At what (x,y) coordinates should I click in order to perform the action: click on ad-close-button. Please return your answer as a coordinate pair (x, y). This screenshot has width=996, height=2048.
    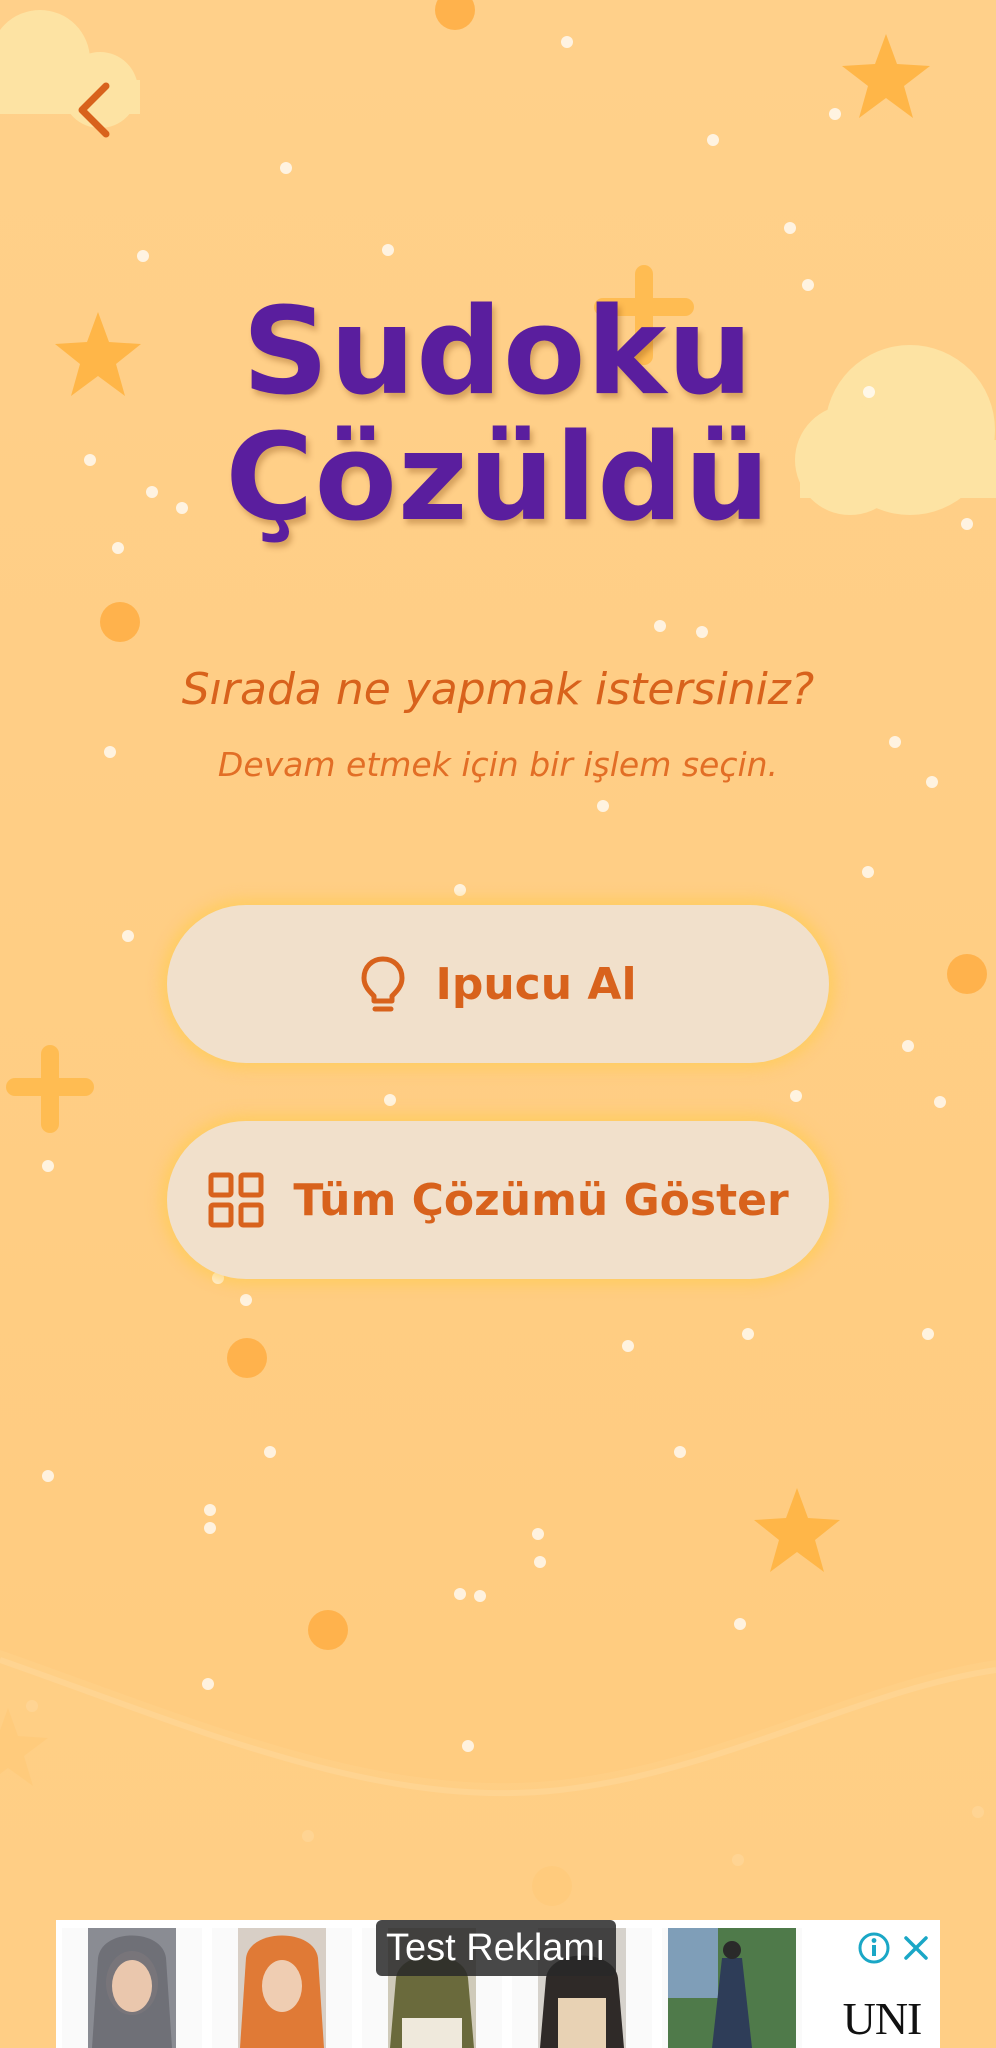
    Looking at the image, I should click on (916, 1948).